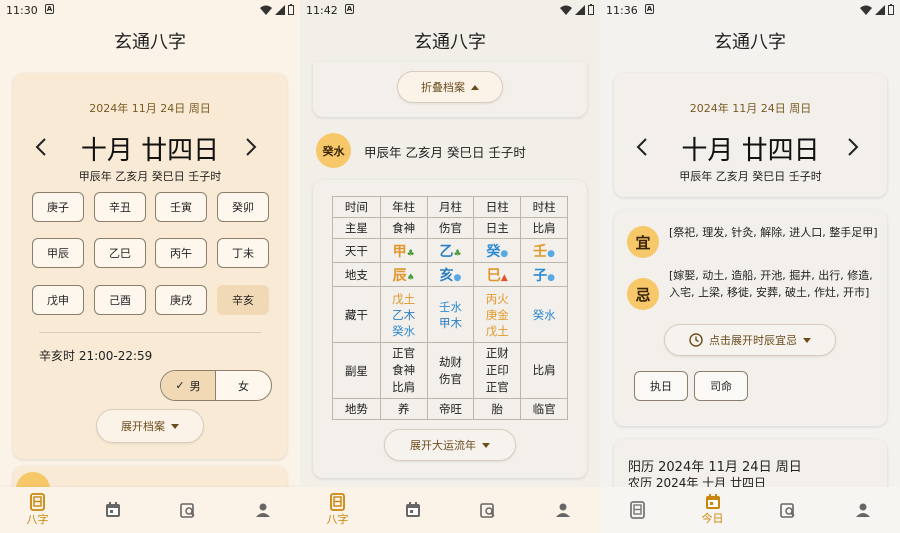  I want to click on dizhi-cell: 子●, so click(544, 274).